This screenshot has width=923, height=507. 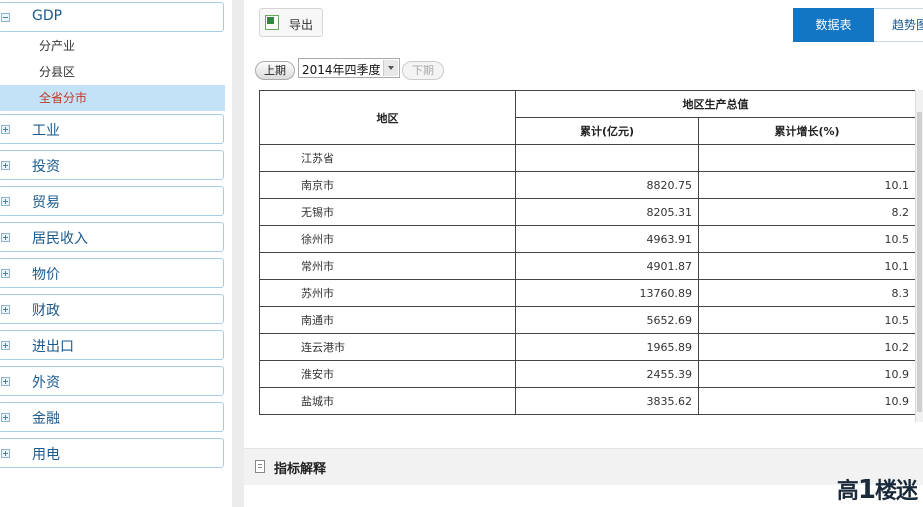 I want to click on tab-trend-chart: 趋势图, so click(x=898, y=25).